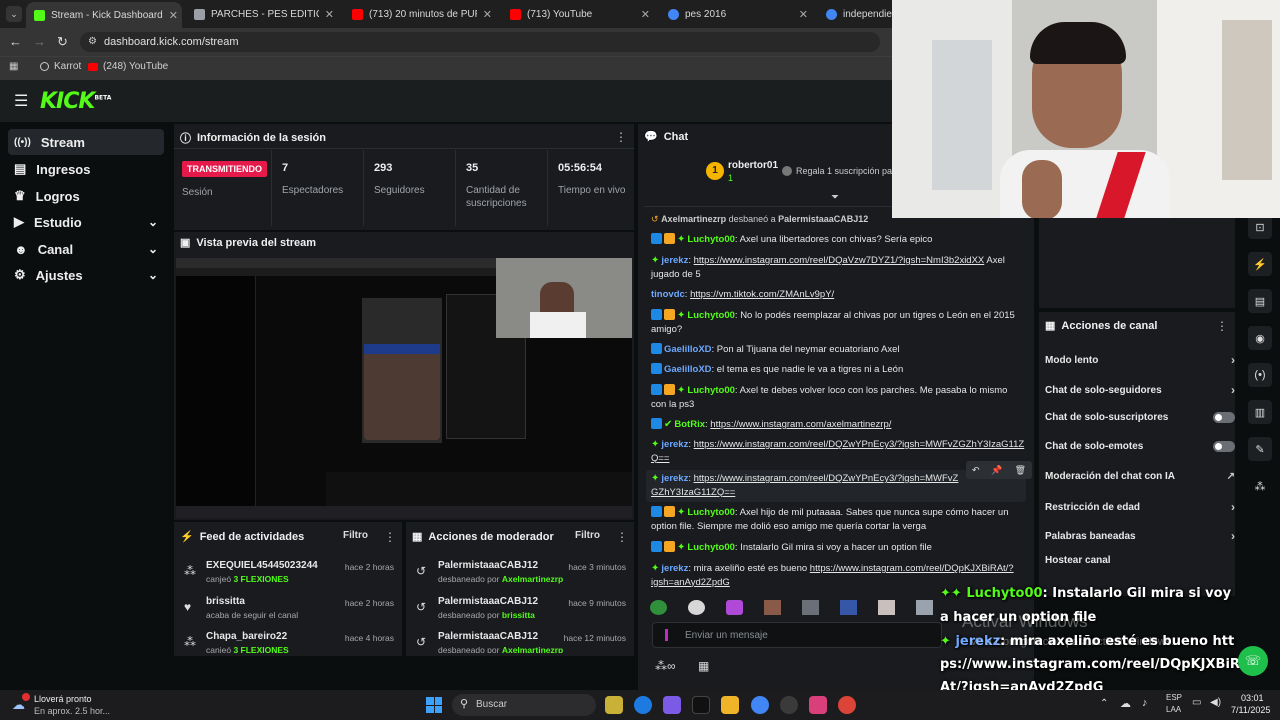  Describe the element at coordinates (996, 470) in the screenshot. I see `pin-message-icon: 📌` at that location.